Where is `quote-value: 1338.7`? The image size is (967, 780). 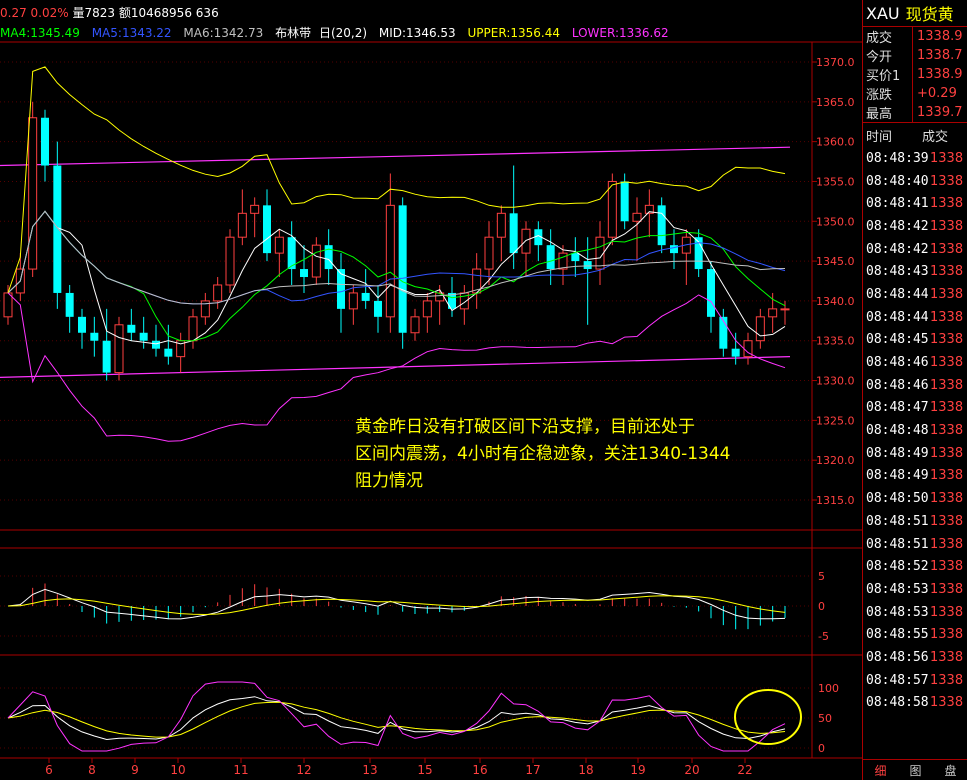
quote-value: 1338.7 is located at coordinates (940, 55).